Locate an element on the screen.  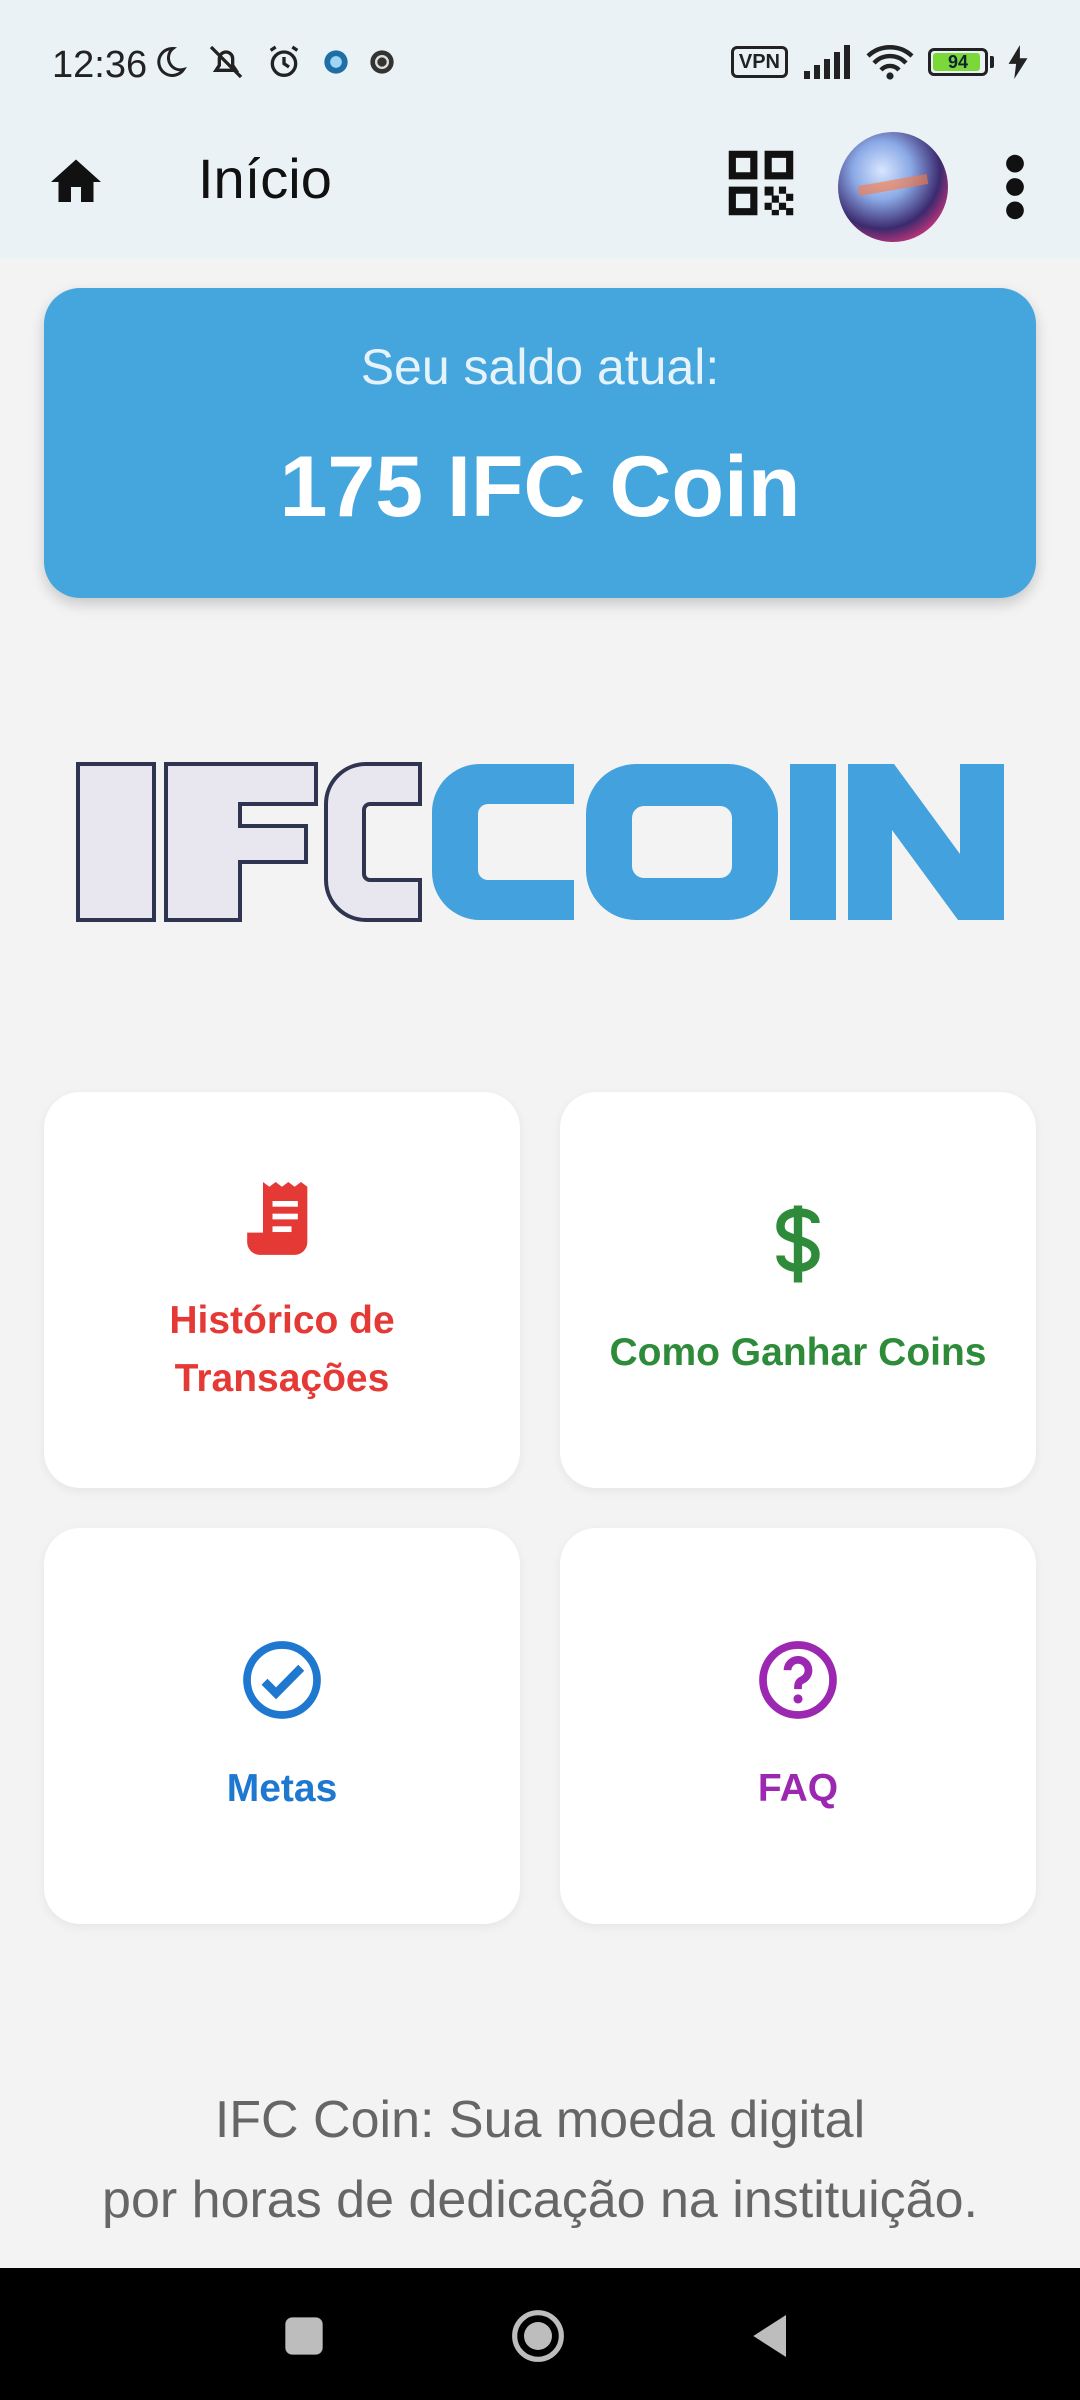
app-bar: Início is located at coordinates (540, 195).